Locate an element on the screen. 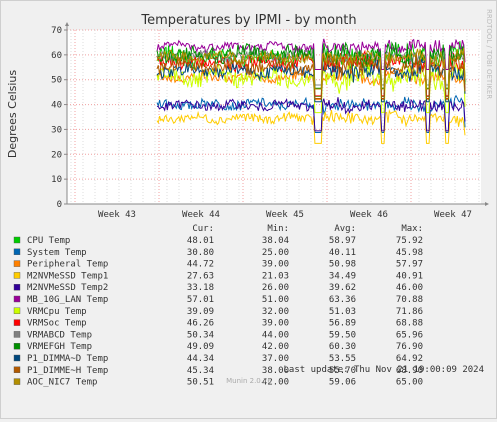 The image size is (497, 422). x-tick-label: Week 46 is located at coordinates (369, 215).